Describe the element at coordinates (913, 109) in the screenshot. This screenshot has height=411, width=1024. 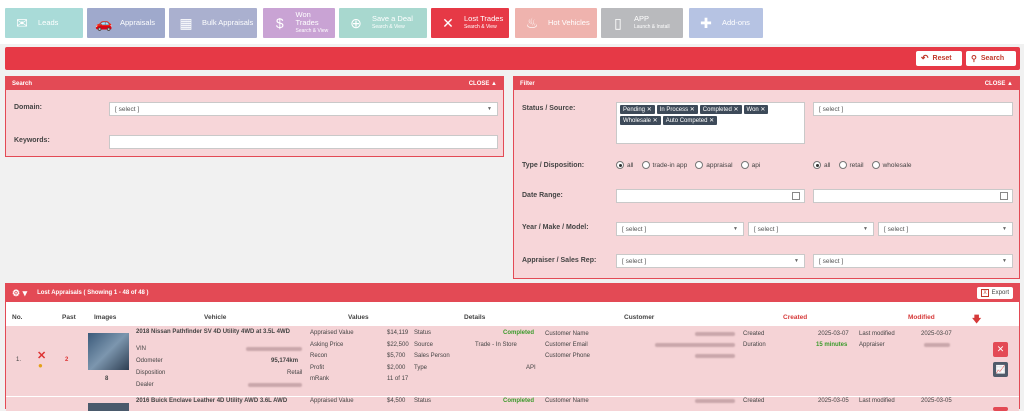
I see `source-select: [ select ]` at that location.